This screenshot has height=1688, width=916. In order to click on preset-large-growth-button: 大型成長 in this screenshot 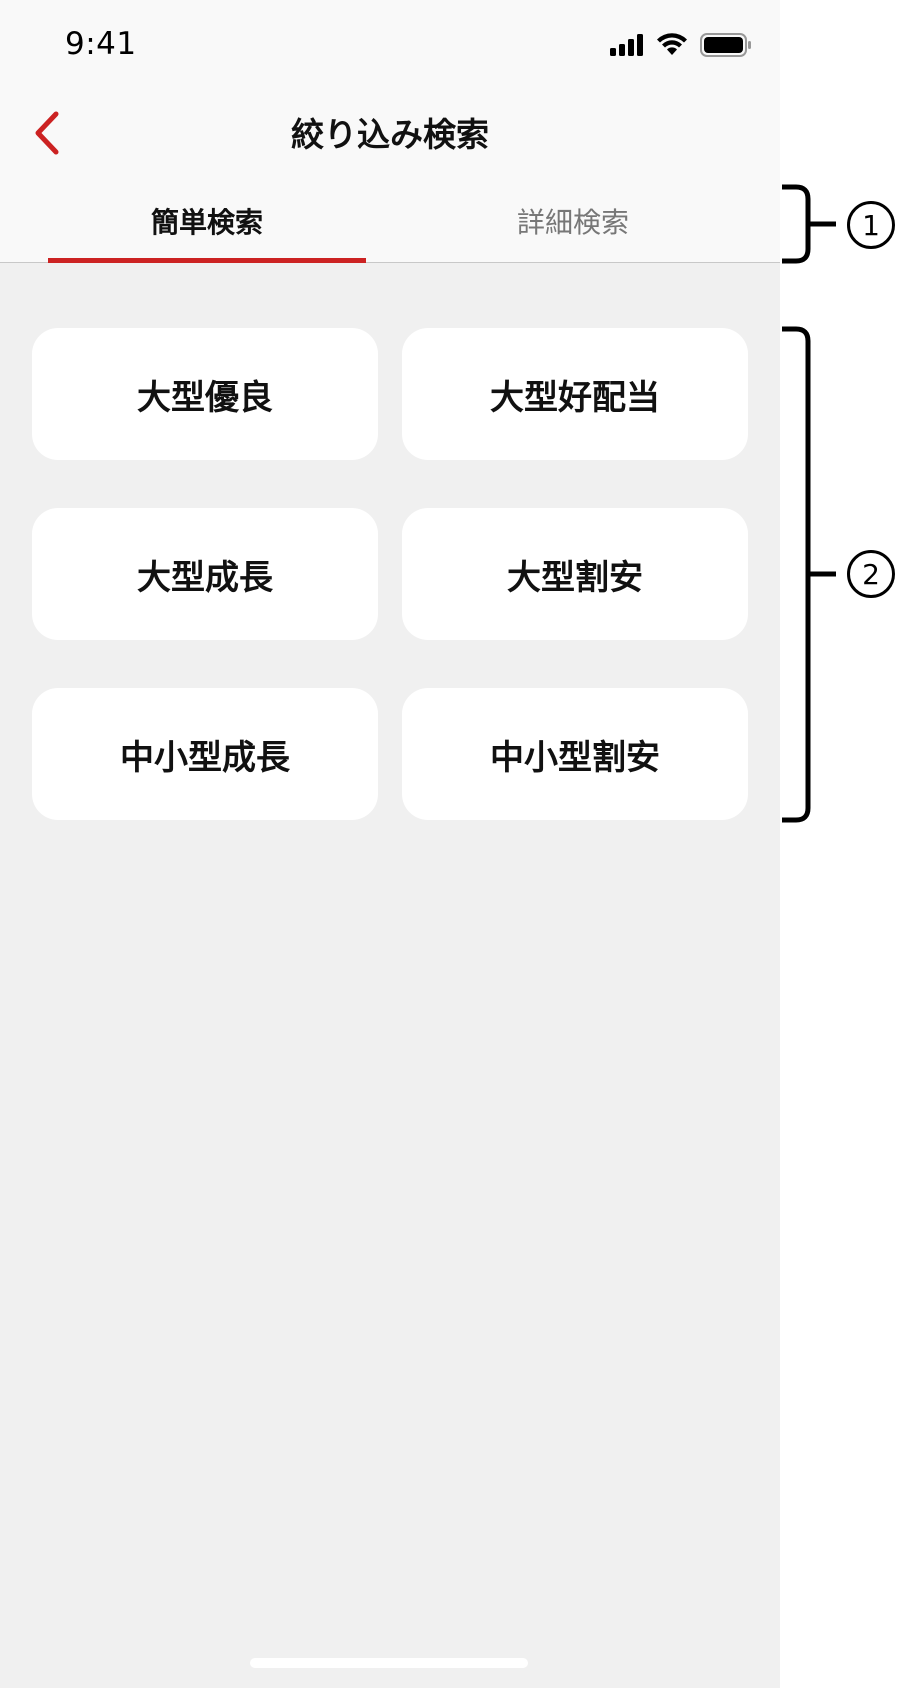, I will do `click(205, 574)`.